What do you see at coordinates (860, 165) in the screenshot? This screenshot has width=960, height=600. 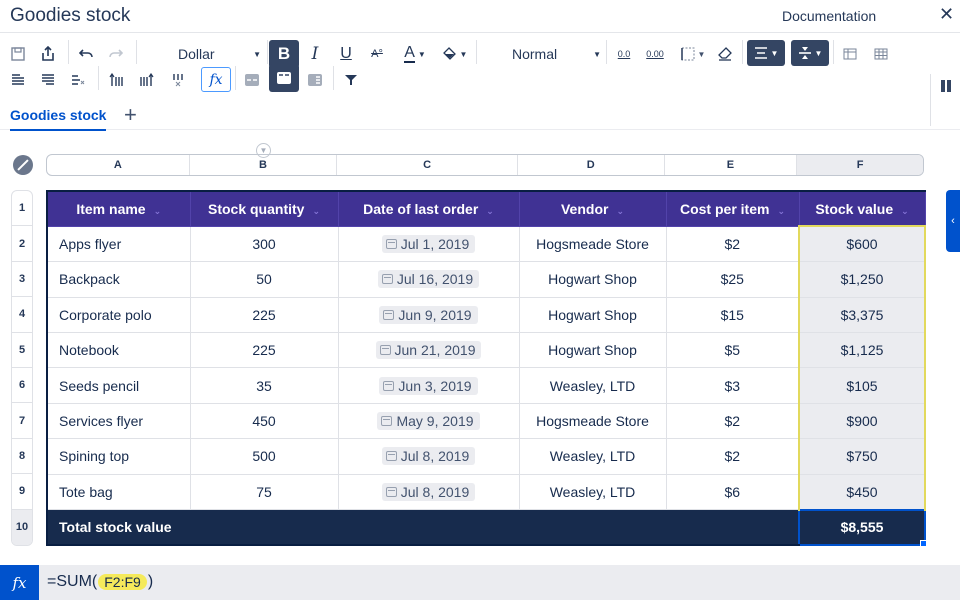 I see `column-header-f: F` at bounding box center [860, 165].